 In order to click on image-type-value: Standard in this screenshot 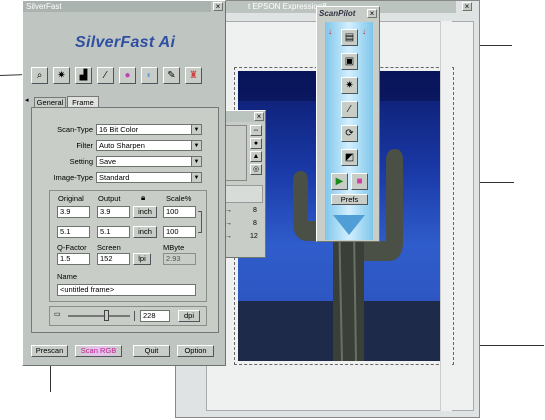, I will do `click(114, 177)`.